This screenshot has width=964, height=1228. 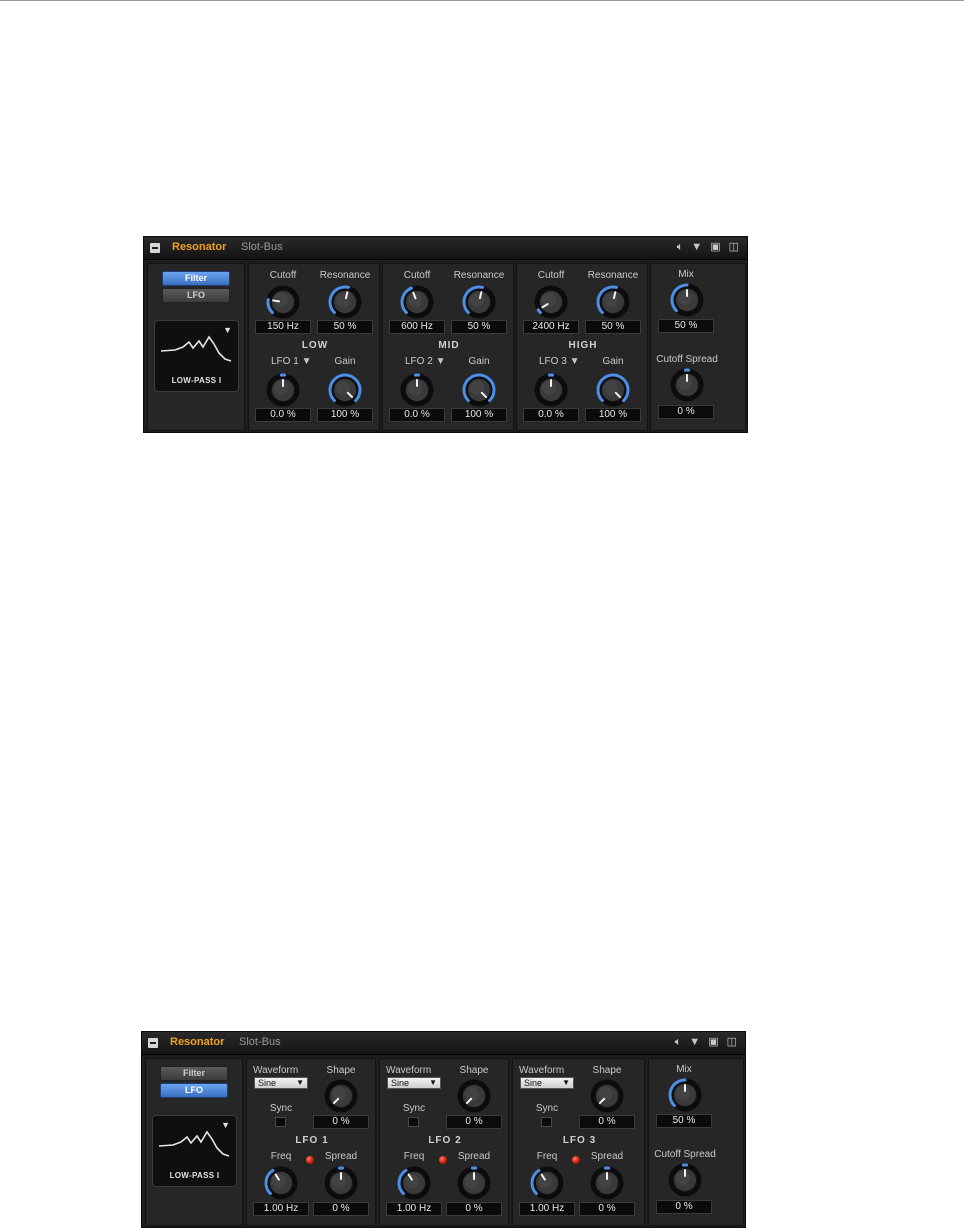 I want to click on cutoff-spread-label: Cutoff Spread, so click(x=685, y=1154).